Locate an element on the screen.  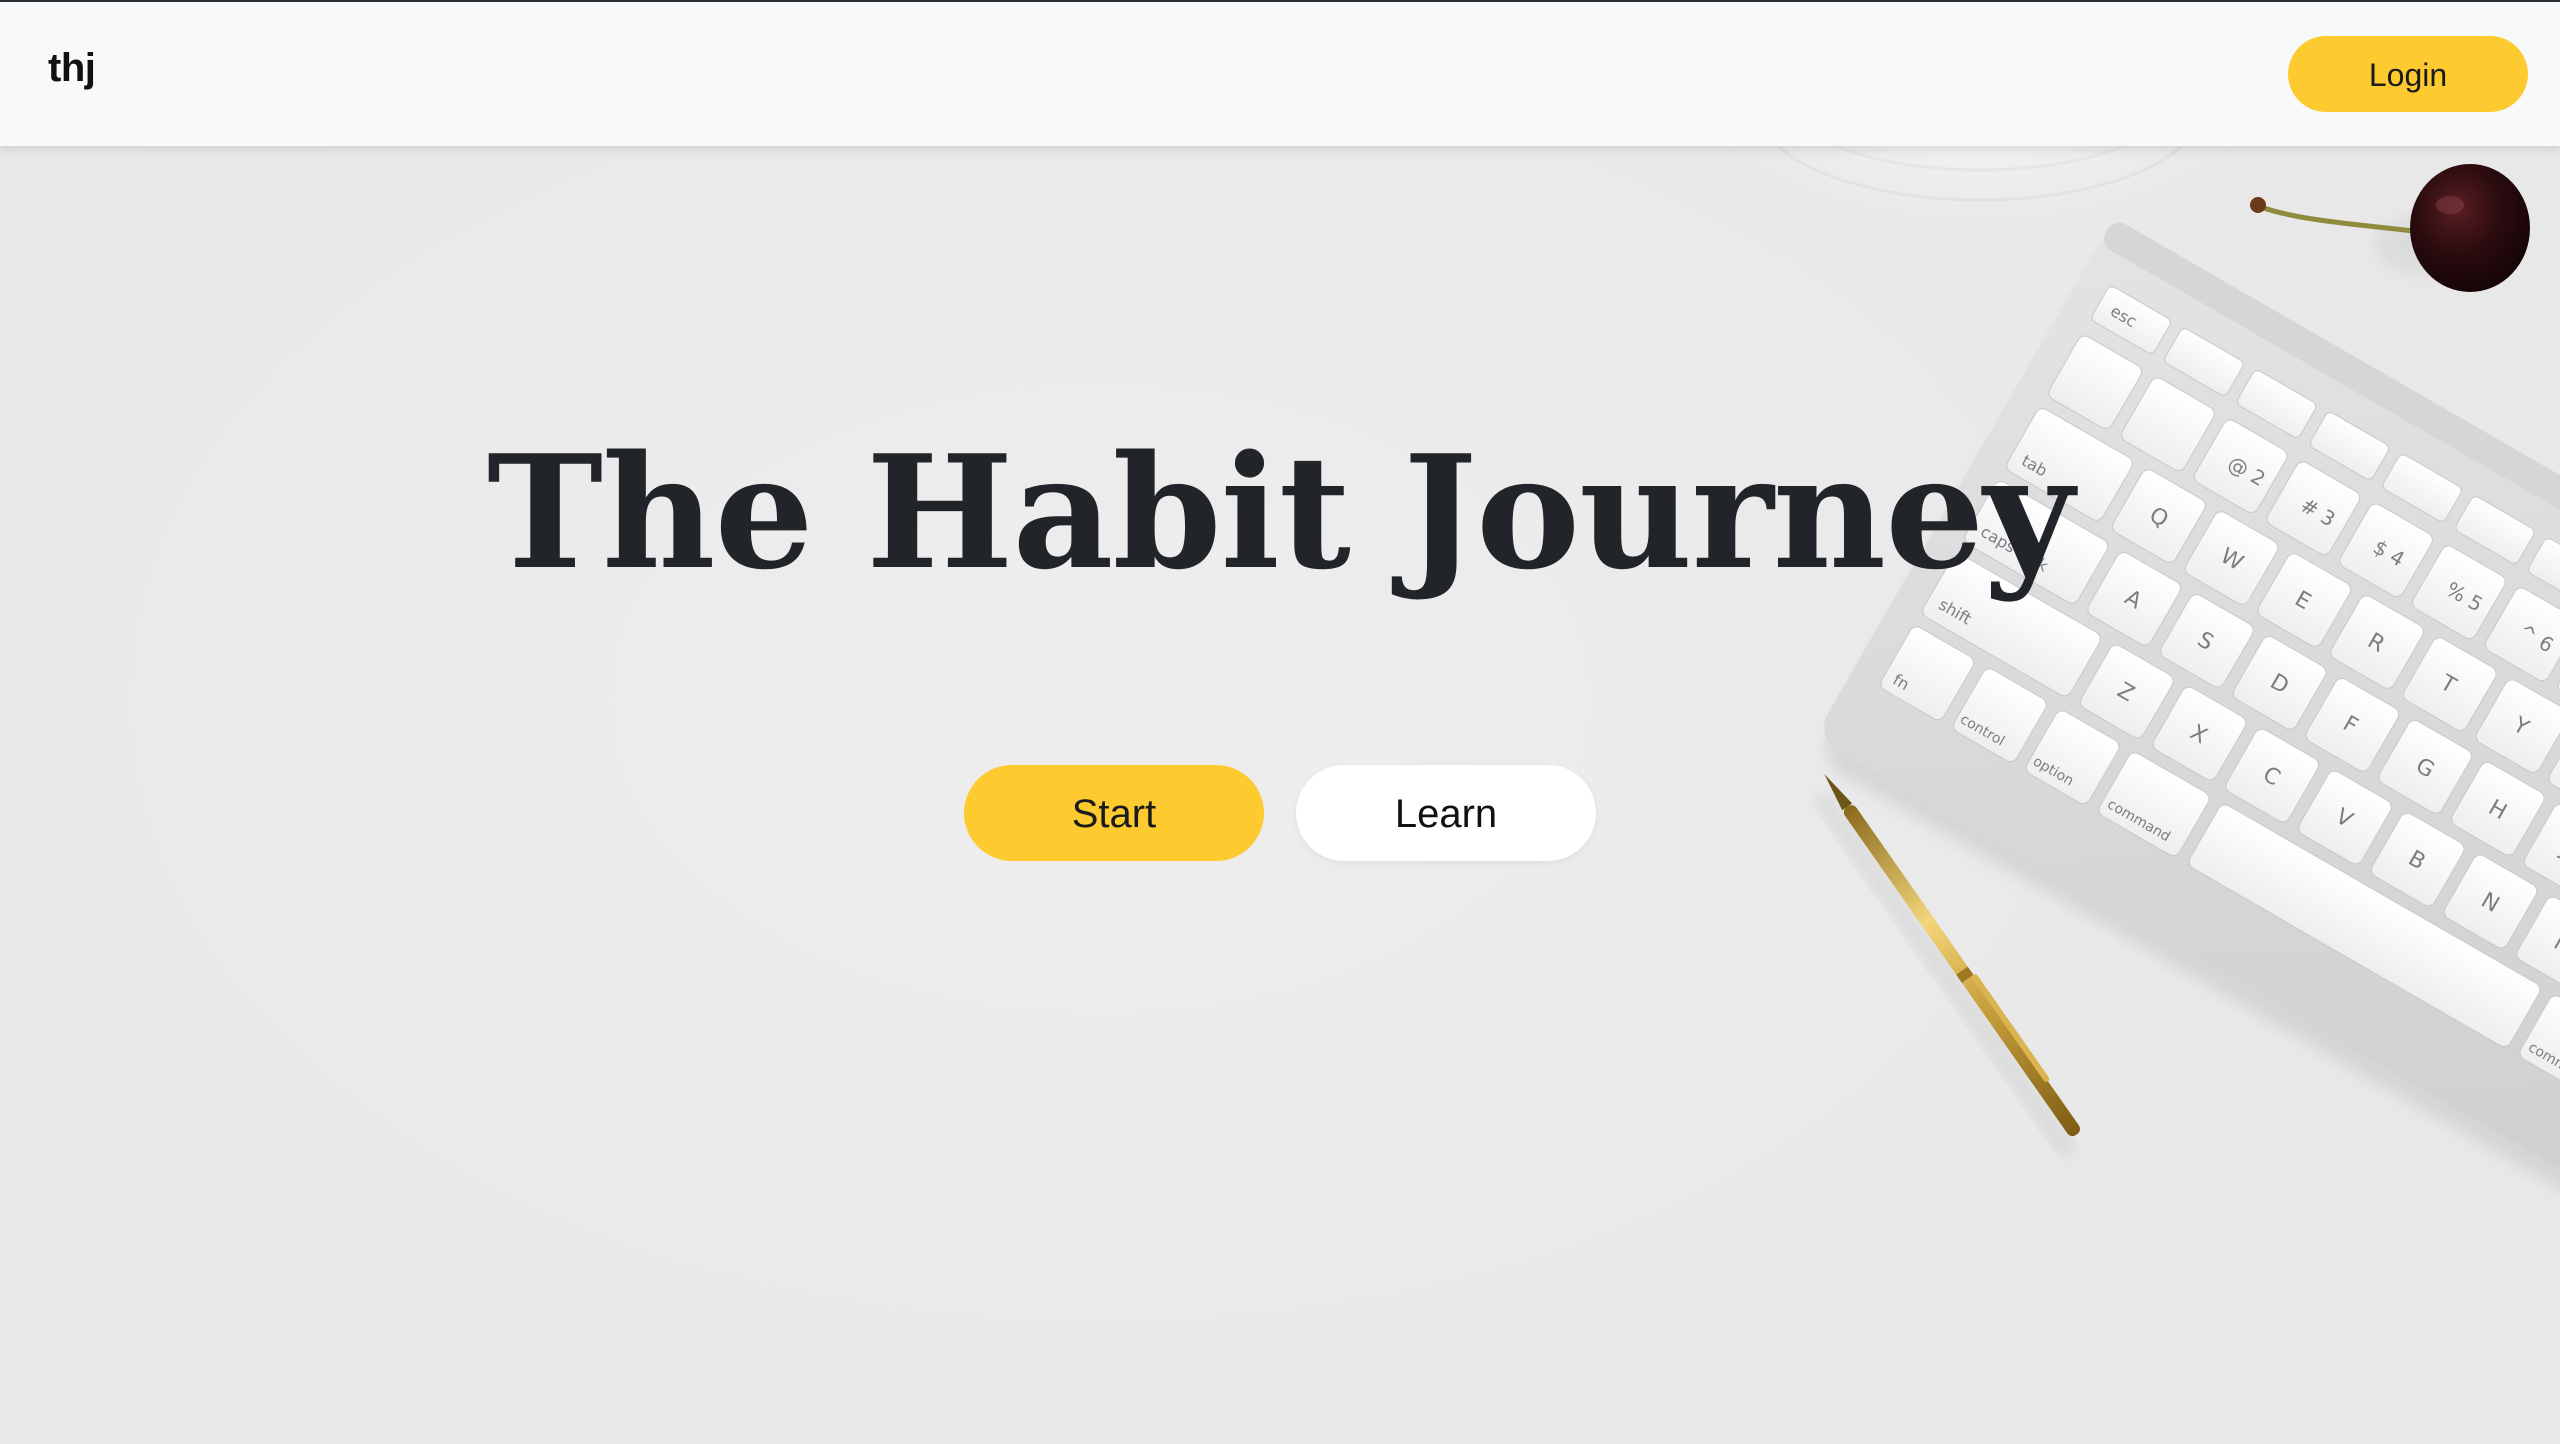
top-rule is located at coordinates (1280, 1).